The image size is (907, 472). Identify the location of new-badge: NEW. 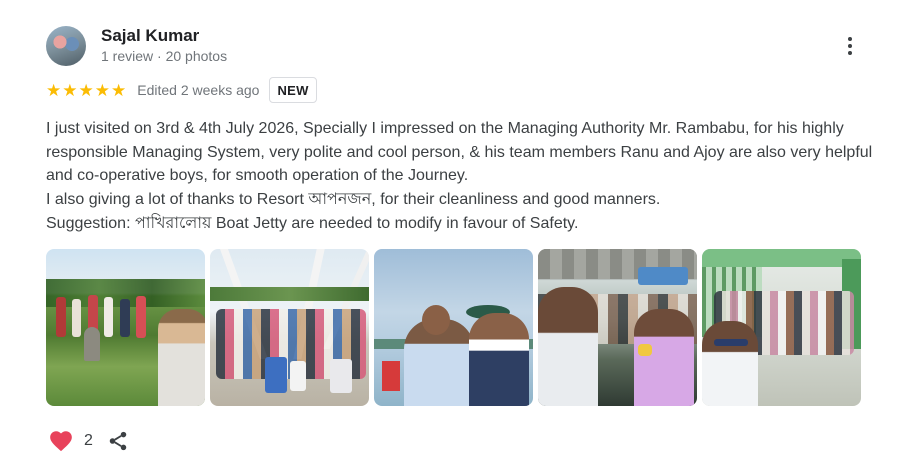
(293, 90).